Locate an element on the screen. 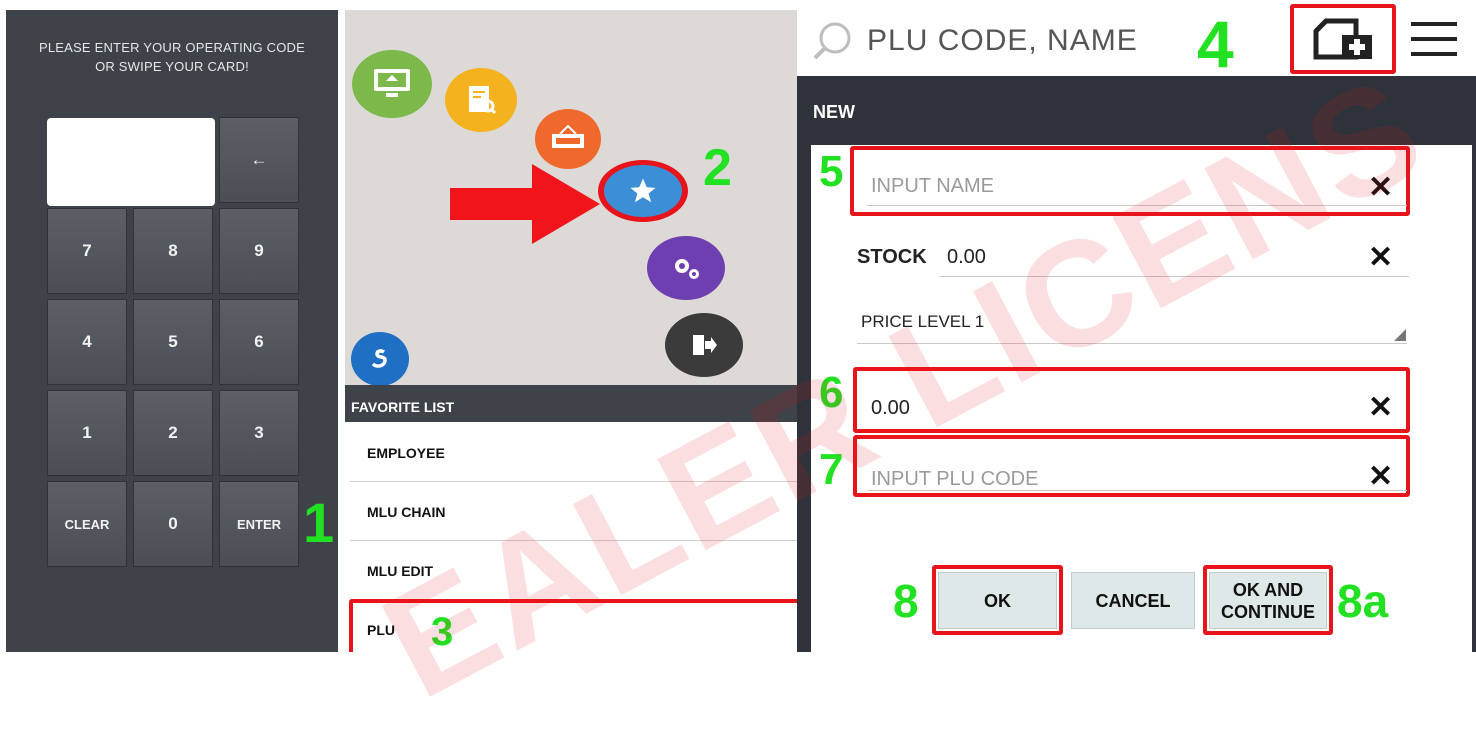 The height and width of the screenshot is (732, 1476). key-2: 2 is located at coordinates (173, 433).